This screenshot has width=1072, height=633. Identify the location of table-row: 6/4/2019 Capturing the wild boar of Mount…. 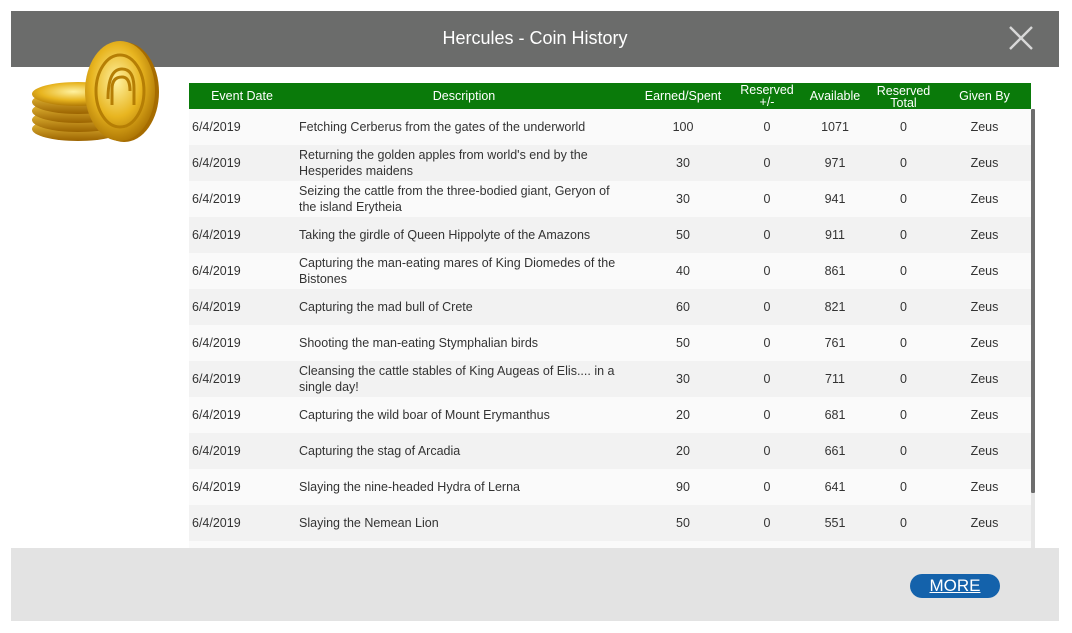
(610, 415).